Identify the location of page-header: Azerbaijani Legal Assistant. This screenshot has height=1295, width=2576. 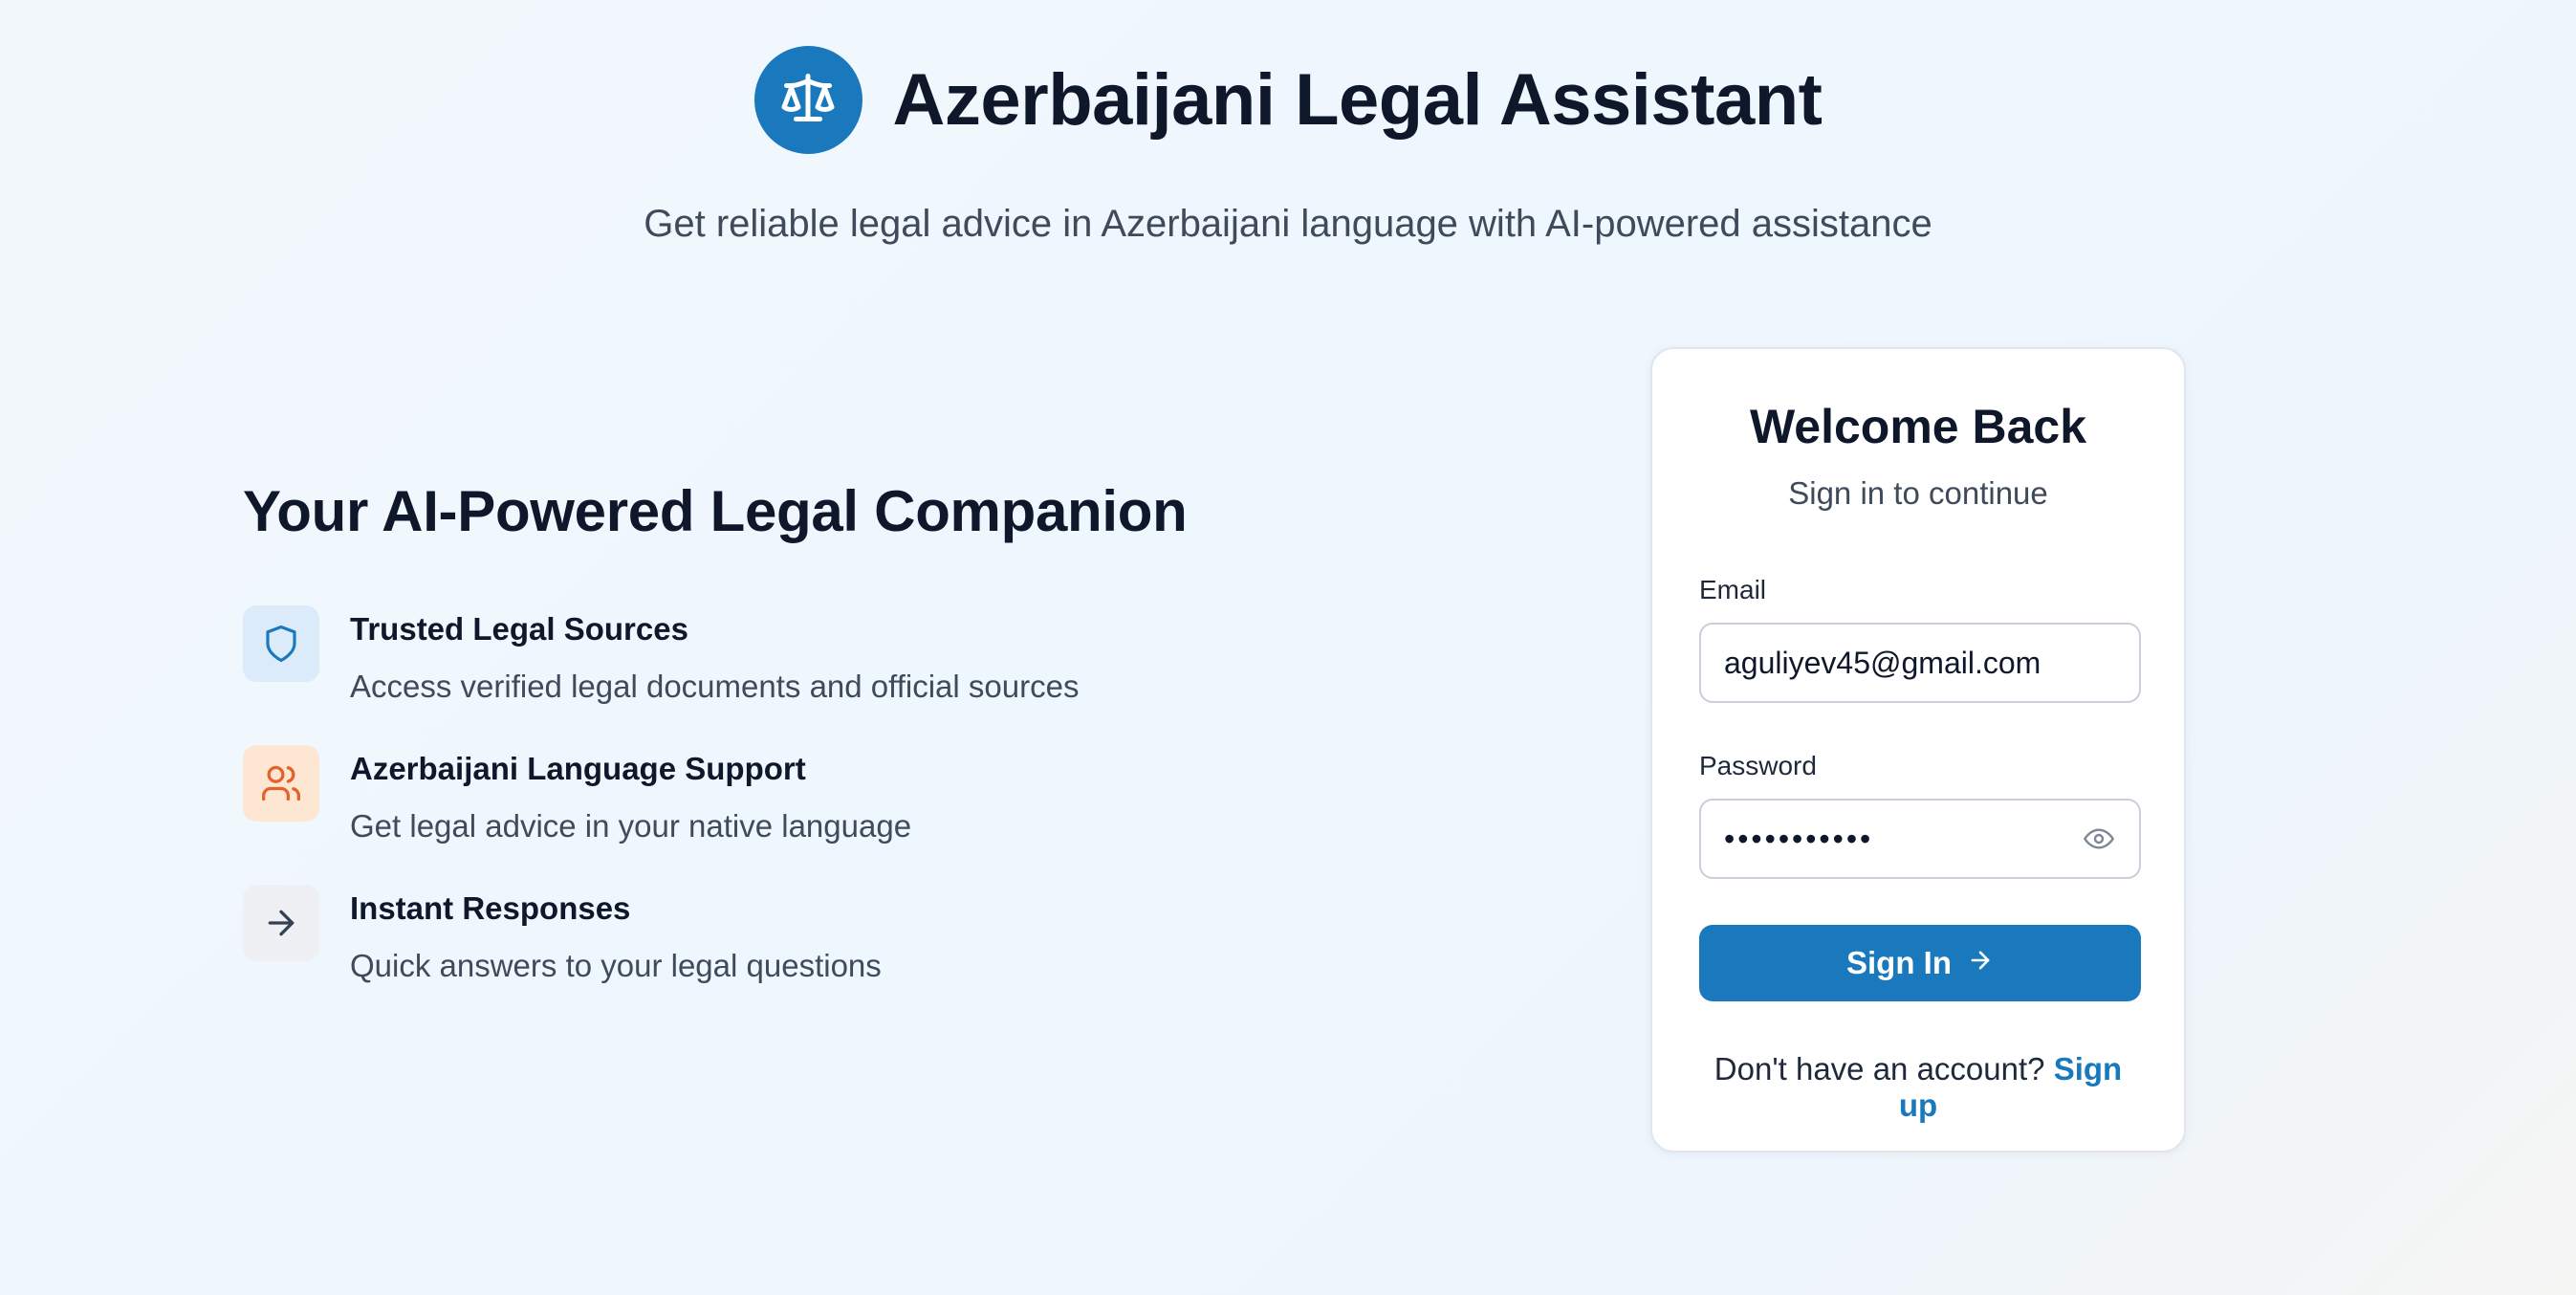
(1288, 100).